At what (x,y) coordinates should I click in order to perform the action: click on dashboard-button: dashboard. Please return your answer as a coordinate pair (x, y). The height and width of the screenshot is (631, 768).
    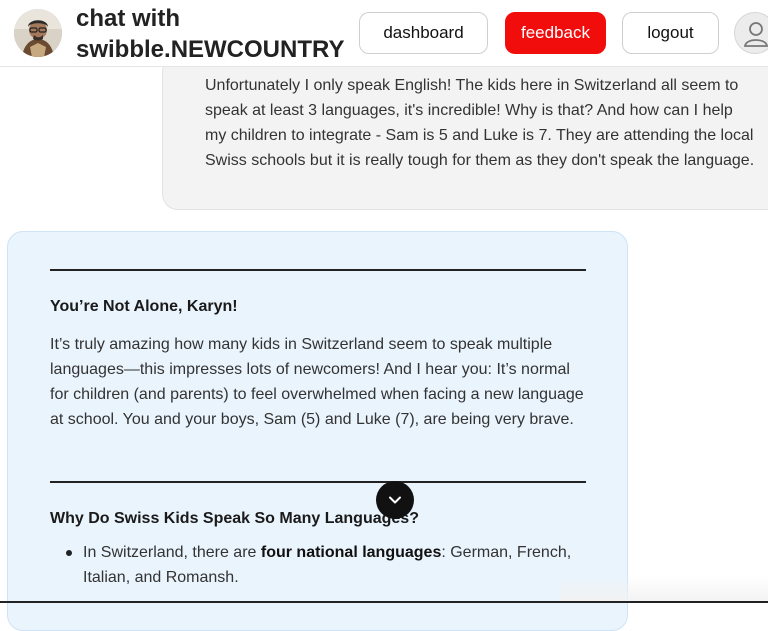
    Looking at the image, I should click on (423, 33).